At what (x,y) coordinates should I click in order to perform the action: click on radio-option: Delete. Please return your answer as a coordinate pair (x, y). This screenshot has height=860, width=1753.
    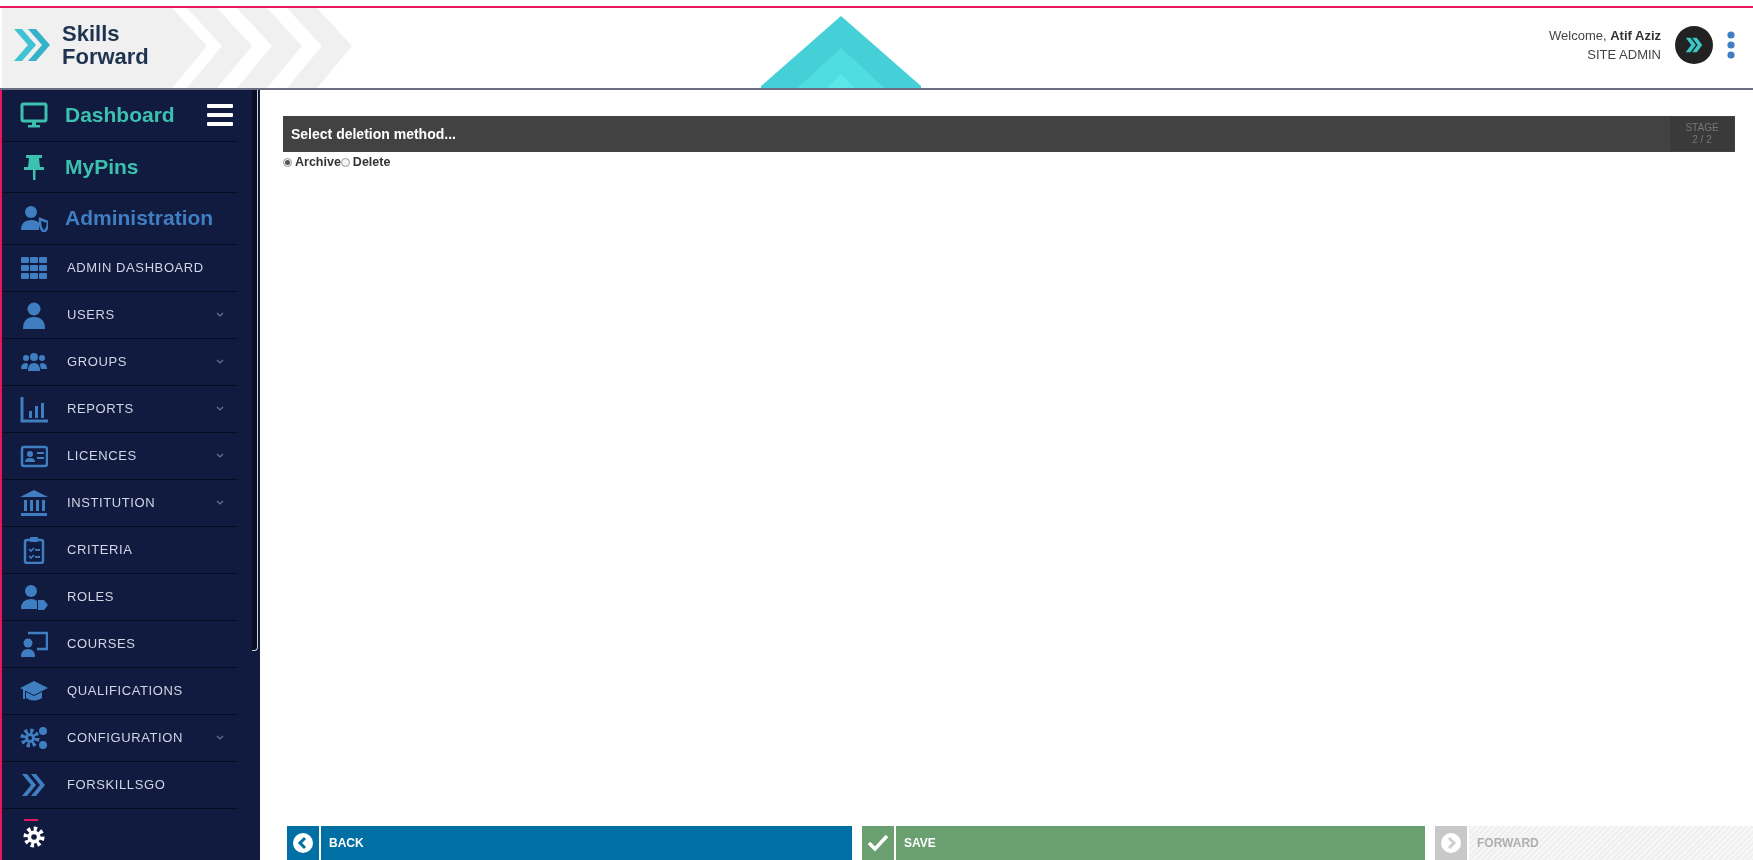
    Looking at the image, I should click on (365, 162).